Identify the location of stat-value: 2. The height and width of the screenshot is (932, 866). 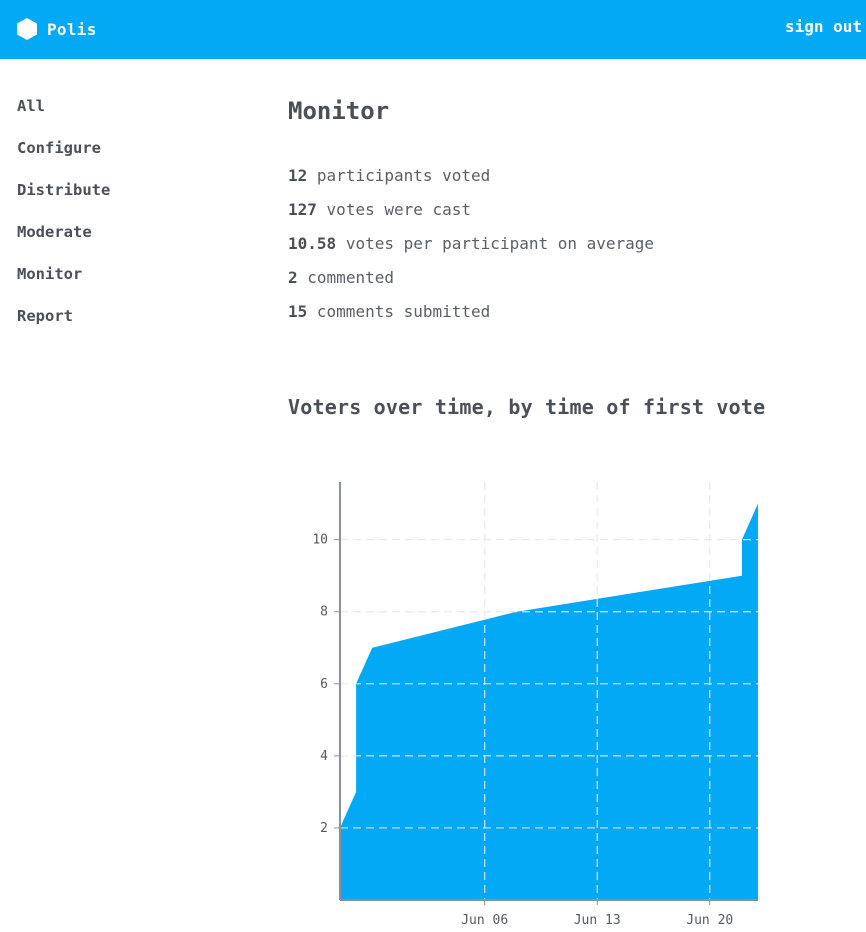
(293, 277).